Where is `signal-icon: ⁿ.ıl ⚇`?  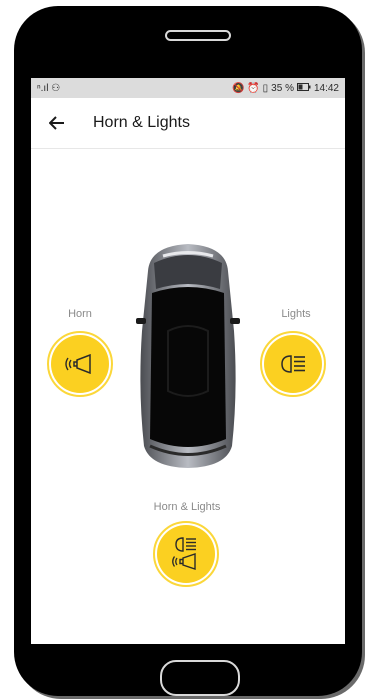
signal-icon: ⁿ.ıl ⚇ is located at coordinates (49, 88).